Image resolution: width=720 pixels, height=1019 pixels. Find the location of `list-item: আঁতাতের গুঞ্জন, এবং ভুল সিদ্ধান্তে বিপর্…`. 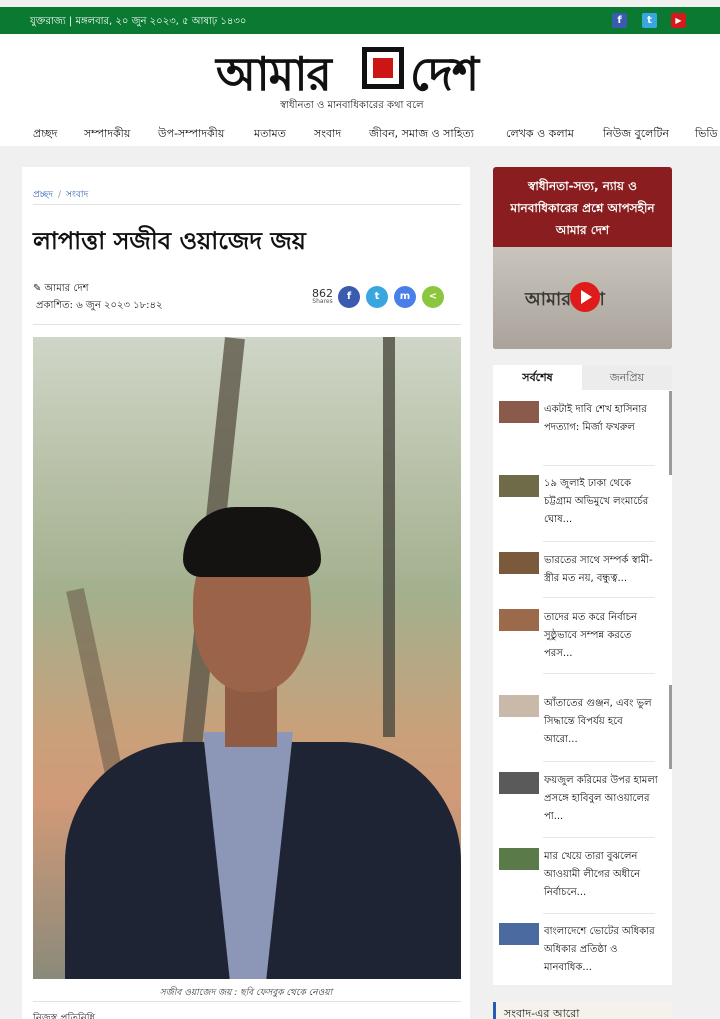

list-item: আঁতাতের গুঞ্জন, এবং ভুল সিদ্ধান্তে বিপর্… is located at coordinates (579, 726).